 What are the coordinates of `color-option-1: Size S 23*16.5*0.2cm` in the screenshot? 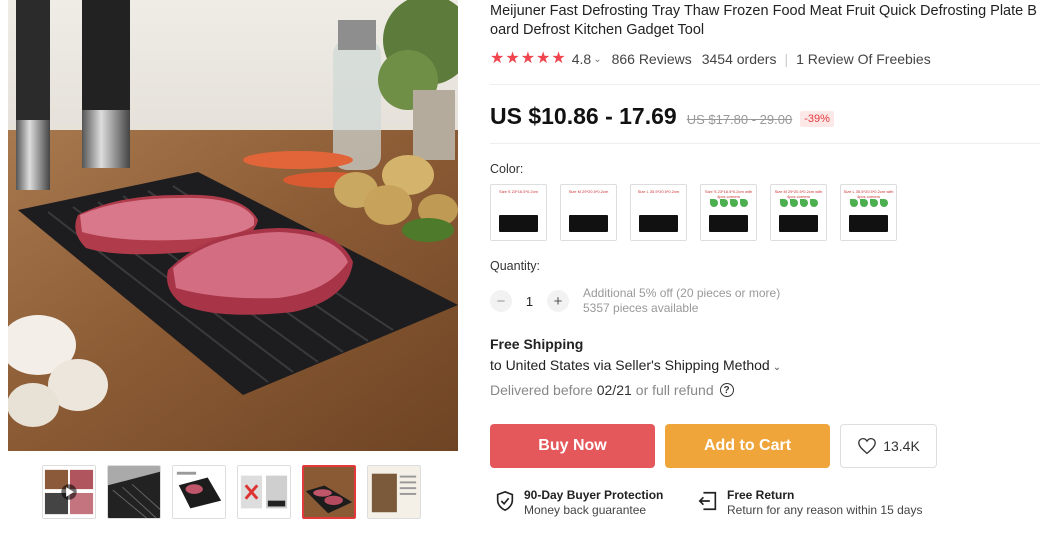 It's located at (518, 212).